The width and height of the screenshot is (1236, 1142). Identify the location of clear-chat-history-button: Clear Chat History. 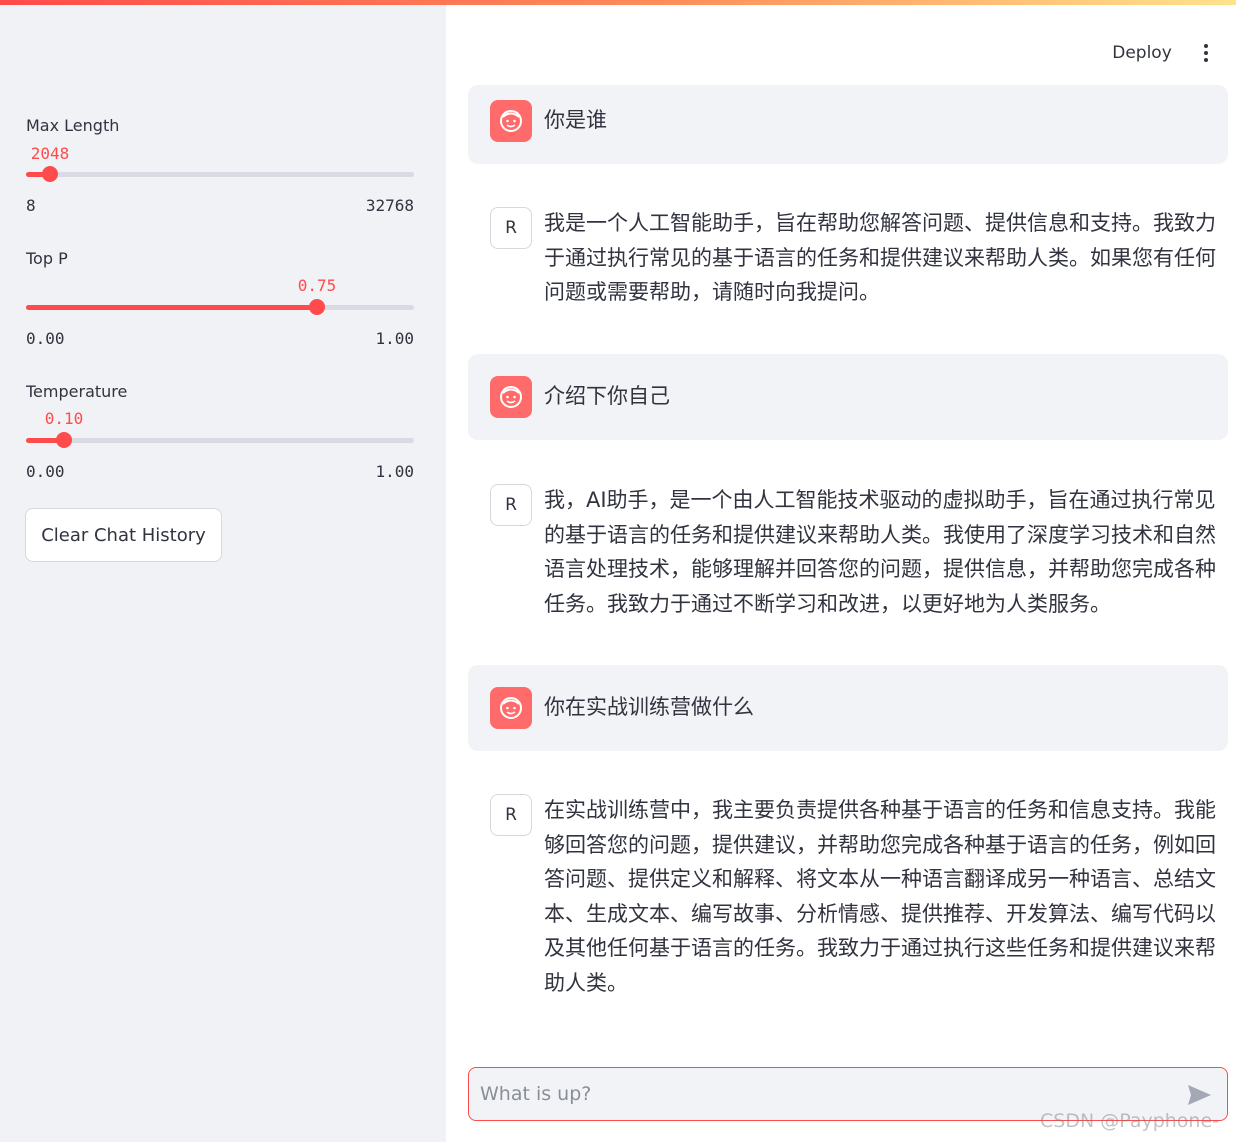
(123, 535).